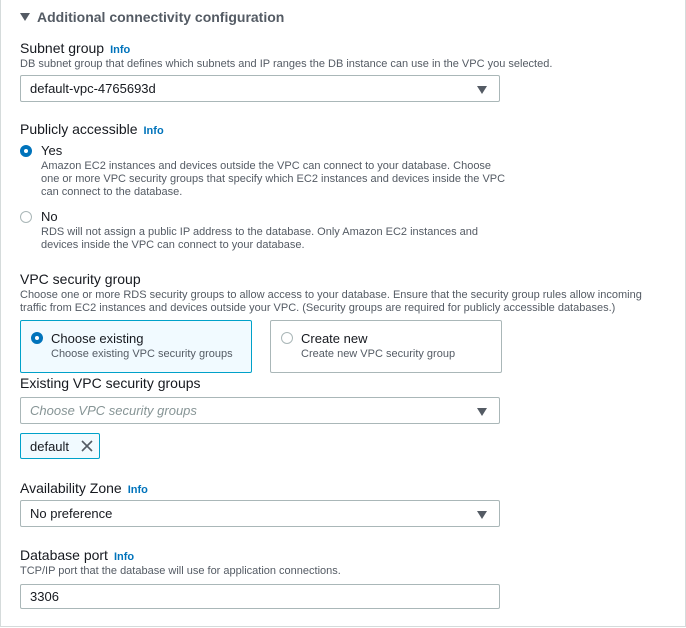 The image size is (686, 628). I want to click on card-create-new-description: Create new VPC security group, so click(378, 354).